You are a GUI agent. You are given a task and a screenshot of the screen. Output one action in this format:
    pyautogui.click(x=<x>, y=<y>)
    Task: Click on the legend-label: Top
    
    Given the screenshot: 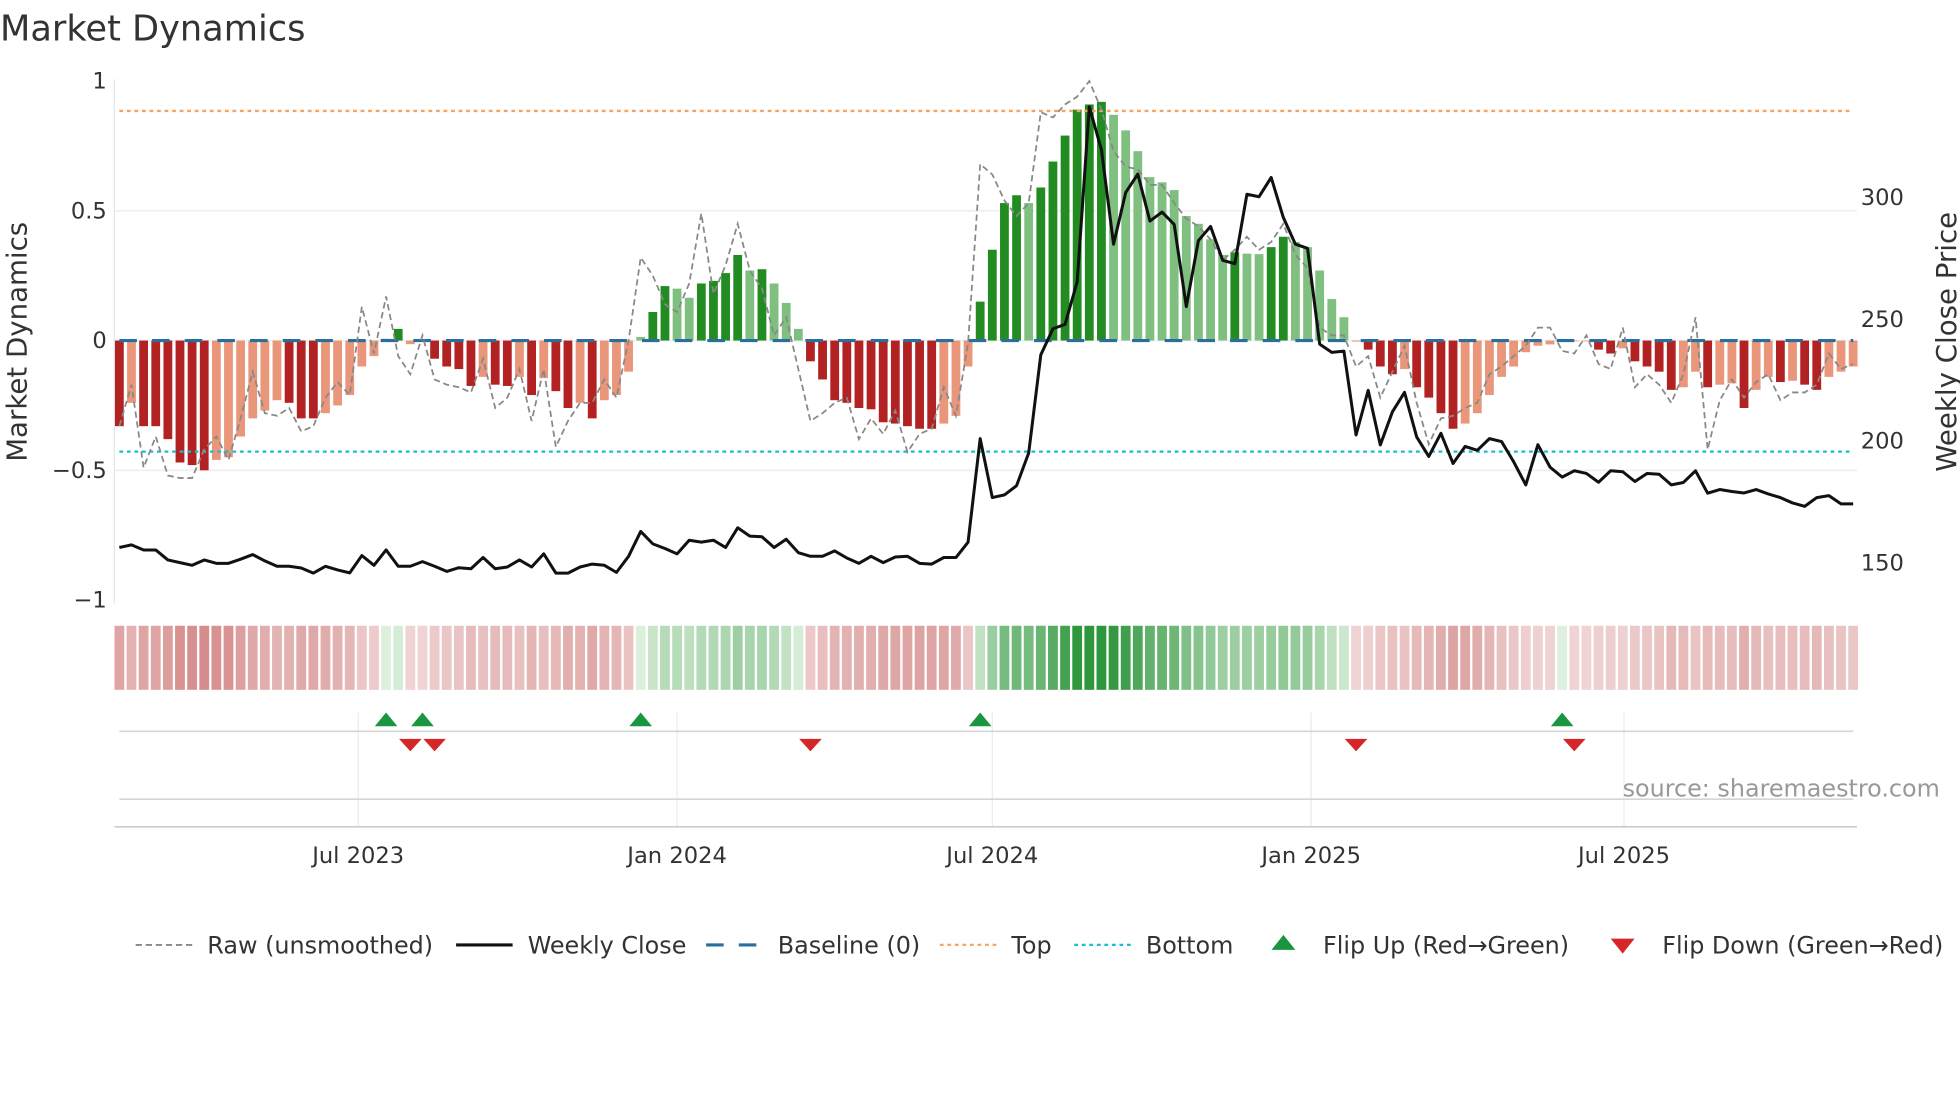 What is the action you would take?
    pyautogui.click(x=1030, y=946)
    